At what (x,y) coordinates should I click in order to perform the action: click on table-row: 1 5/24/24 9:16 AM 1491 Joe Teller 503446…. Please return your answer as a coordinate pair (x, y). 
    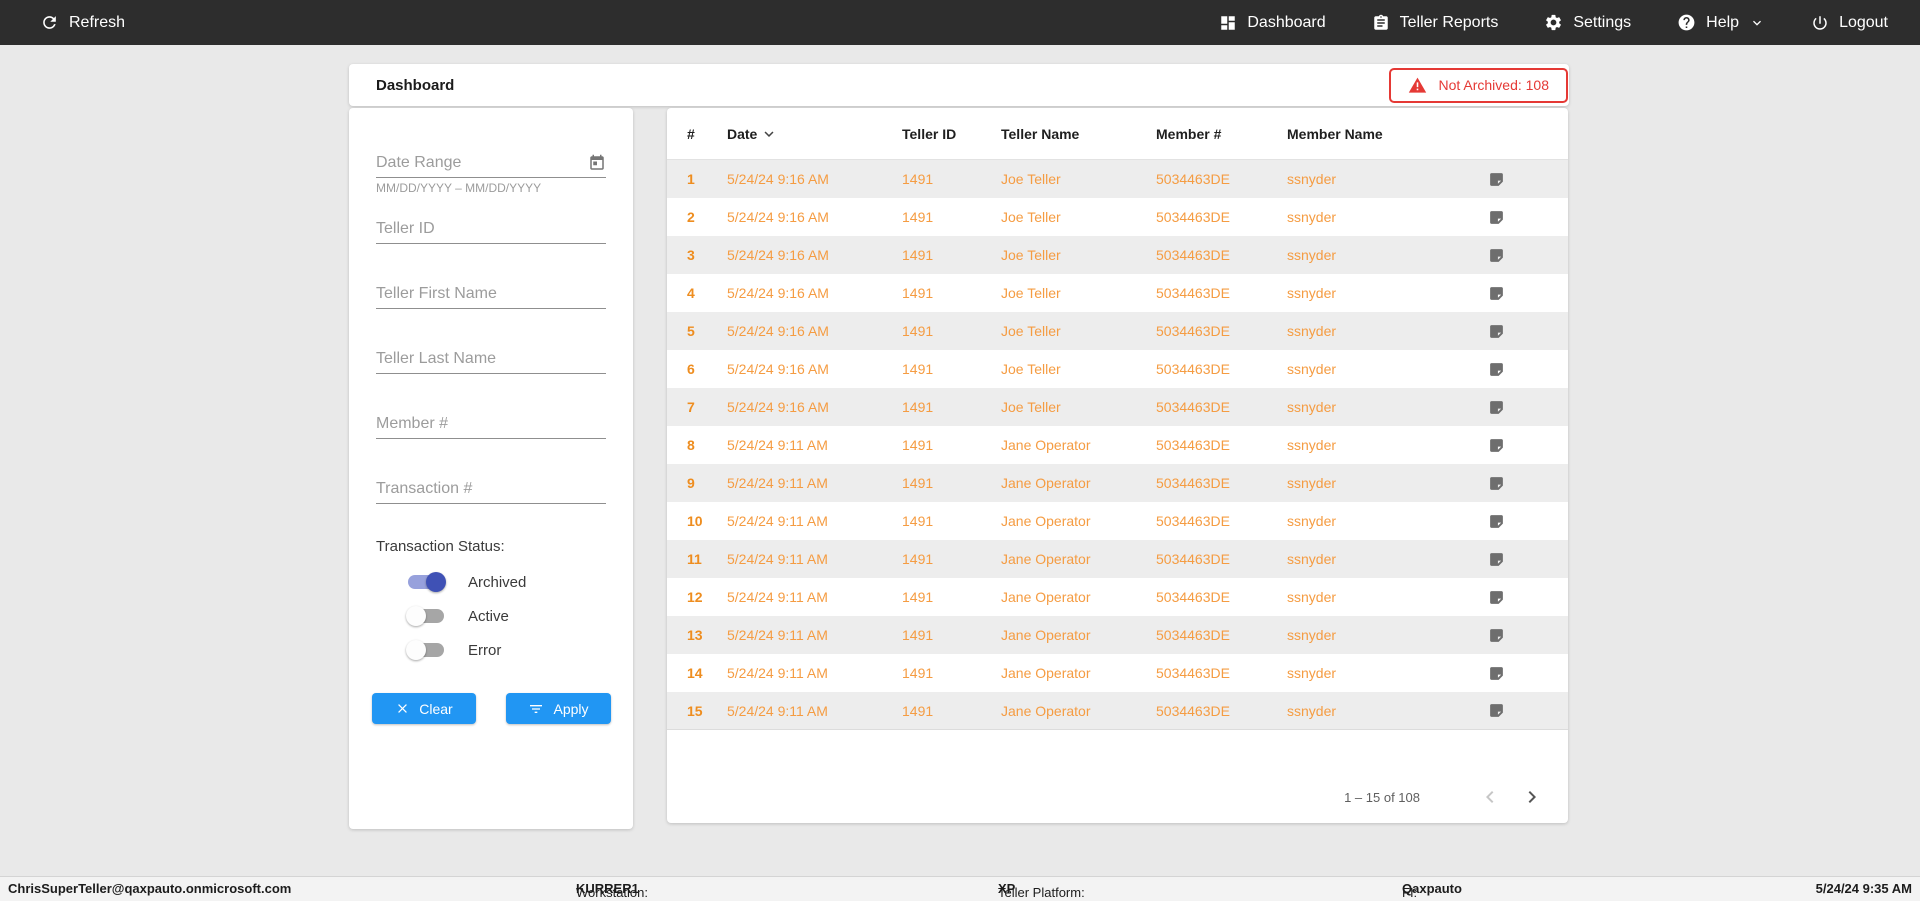
    Looking at the image, I should click on (1117, 179).